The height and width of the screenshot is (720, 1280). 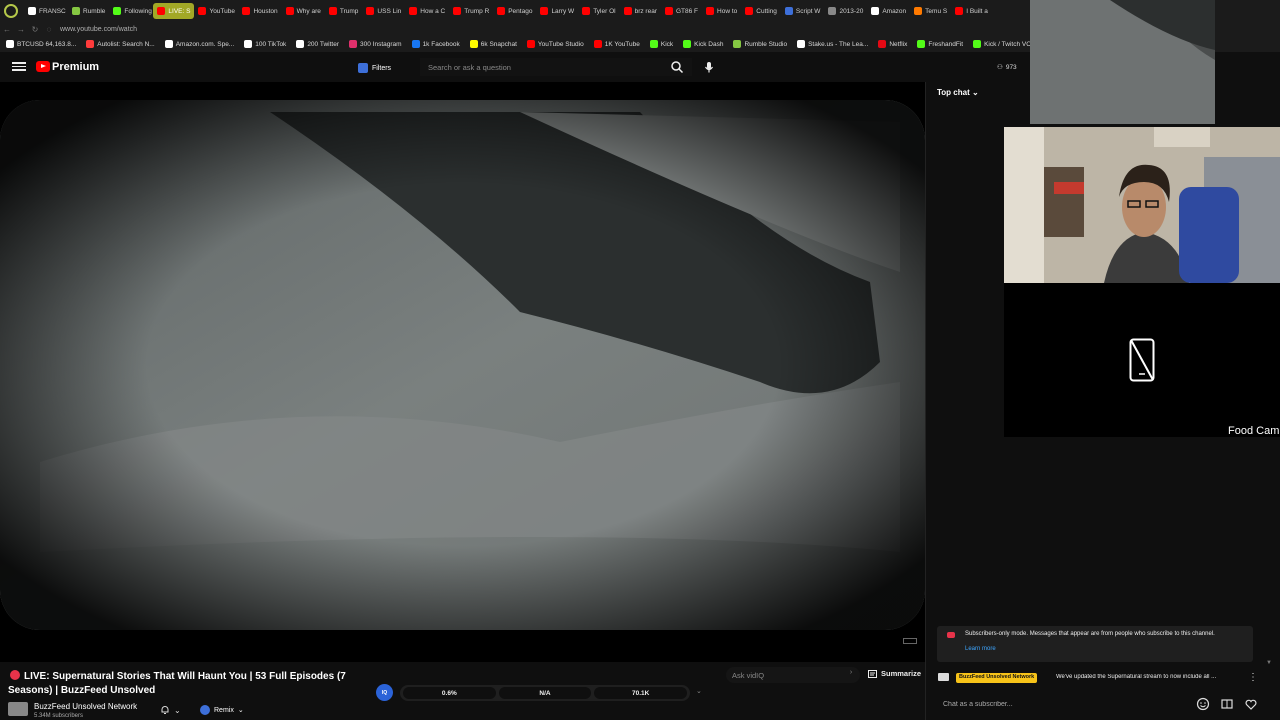 I want to click on bookmark-item: Netflix, so click(x=892, y=44).